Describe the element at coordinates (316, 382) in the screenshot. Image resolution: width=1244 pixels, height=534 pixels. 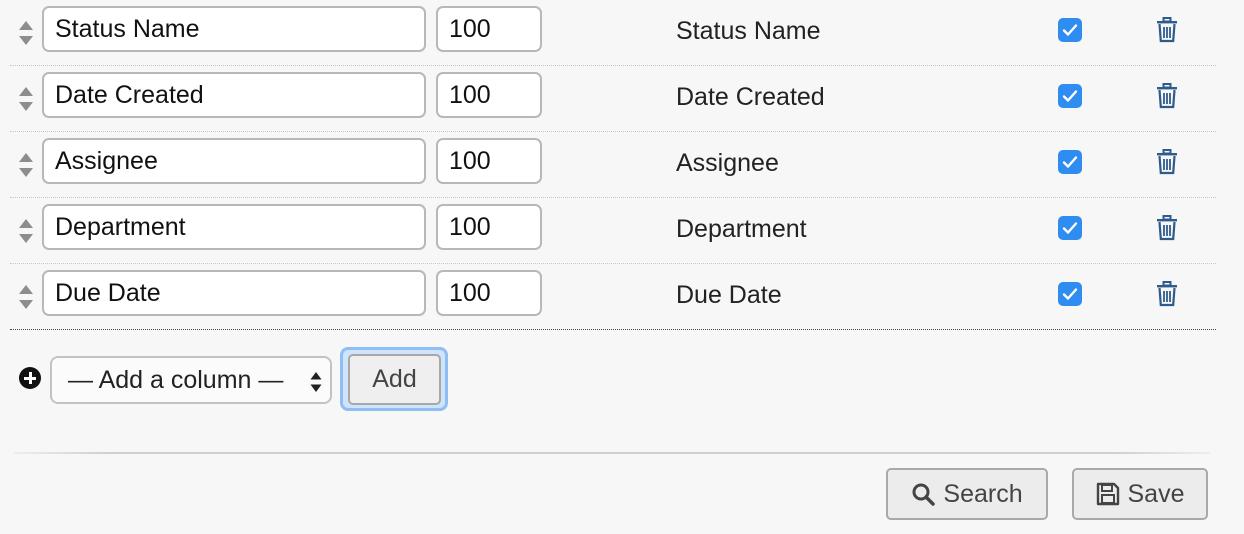
I see `select-arrows-icon` at that location.